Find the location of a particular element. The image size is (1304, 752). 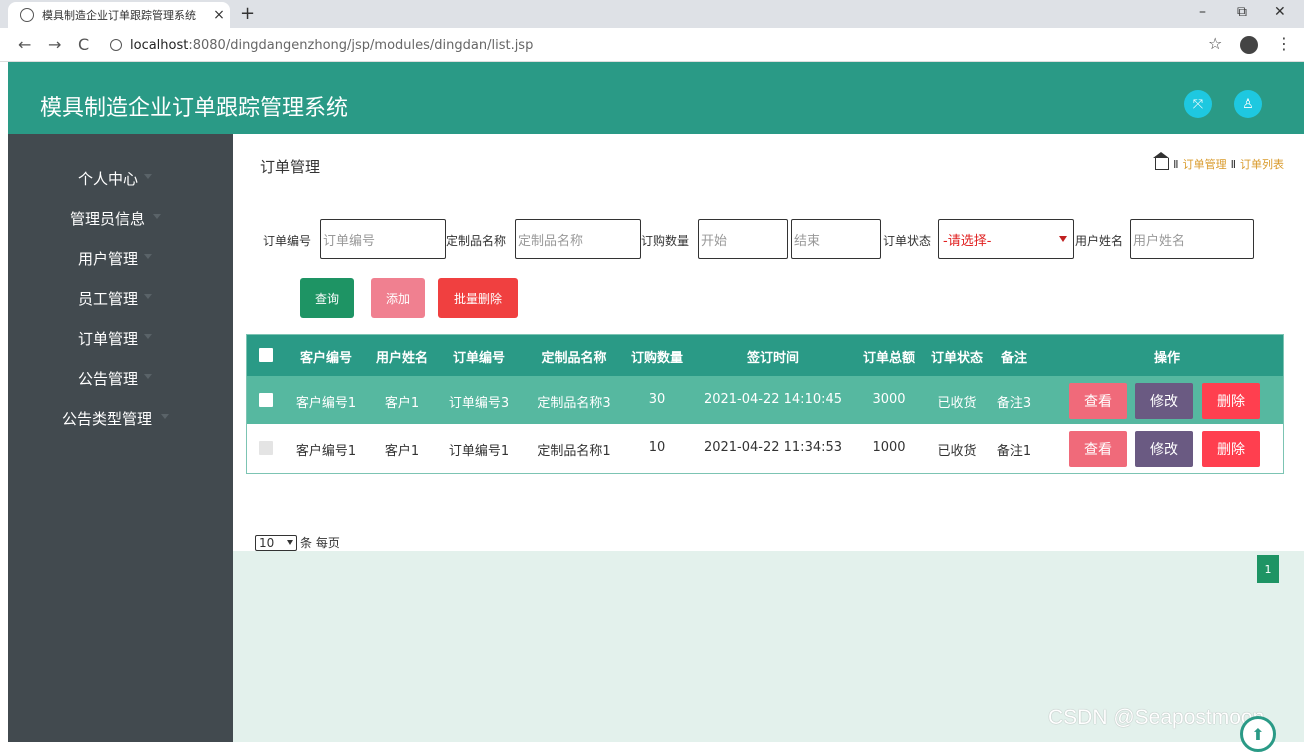

col-total: 订单总额 is located at coordinates (889, 356).